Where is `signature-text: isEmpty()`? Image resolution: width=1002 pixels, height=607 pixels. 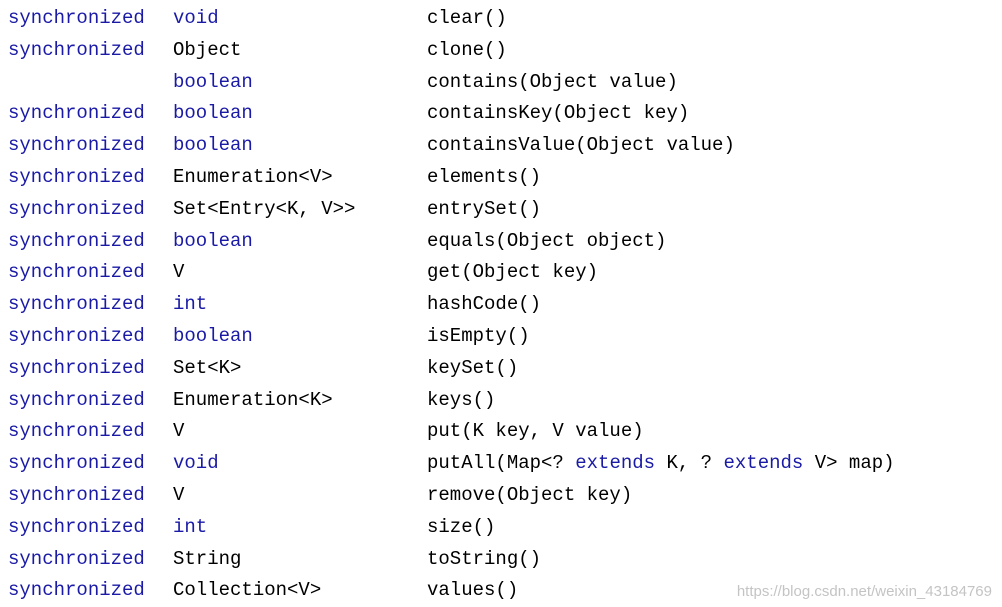
signature-text: isEmpty() is located at coordinates (478, 335).